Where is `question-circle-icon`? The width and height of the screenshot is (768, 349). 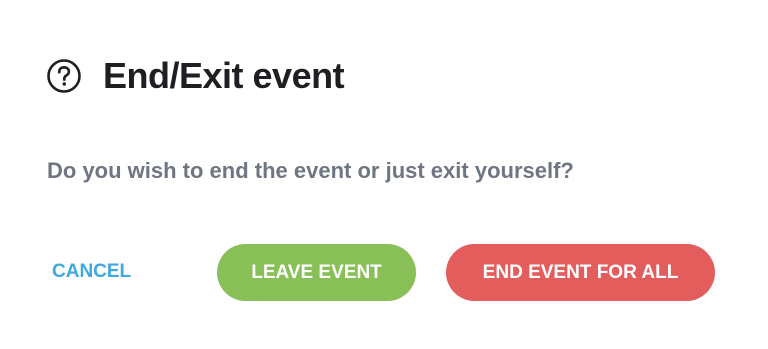
question-circle-icon is located at coordinates (64, 76).